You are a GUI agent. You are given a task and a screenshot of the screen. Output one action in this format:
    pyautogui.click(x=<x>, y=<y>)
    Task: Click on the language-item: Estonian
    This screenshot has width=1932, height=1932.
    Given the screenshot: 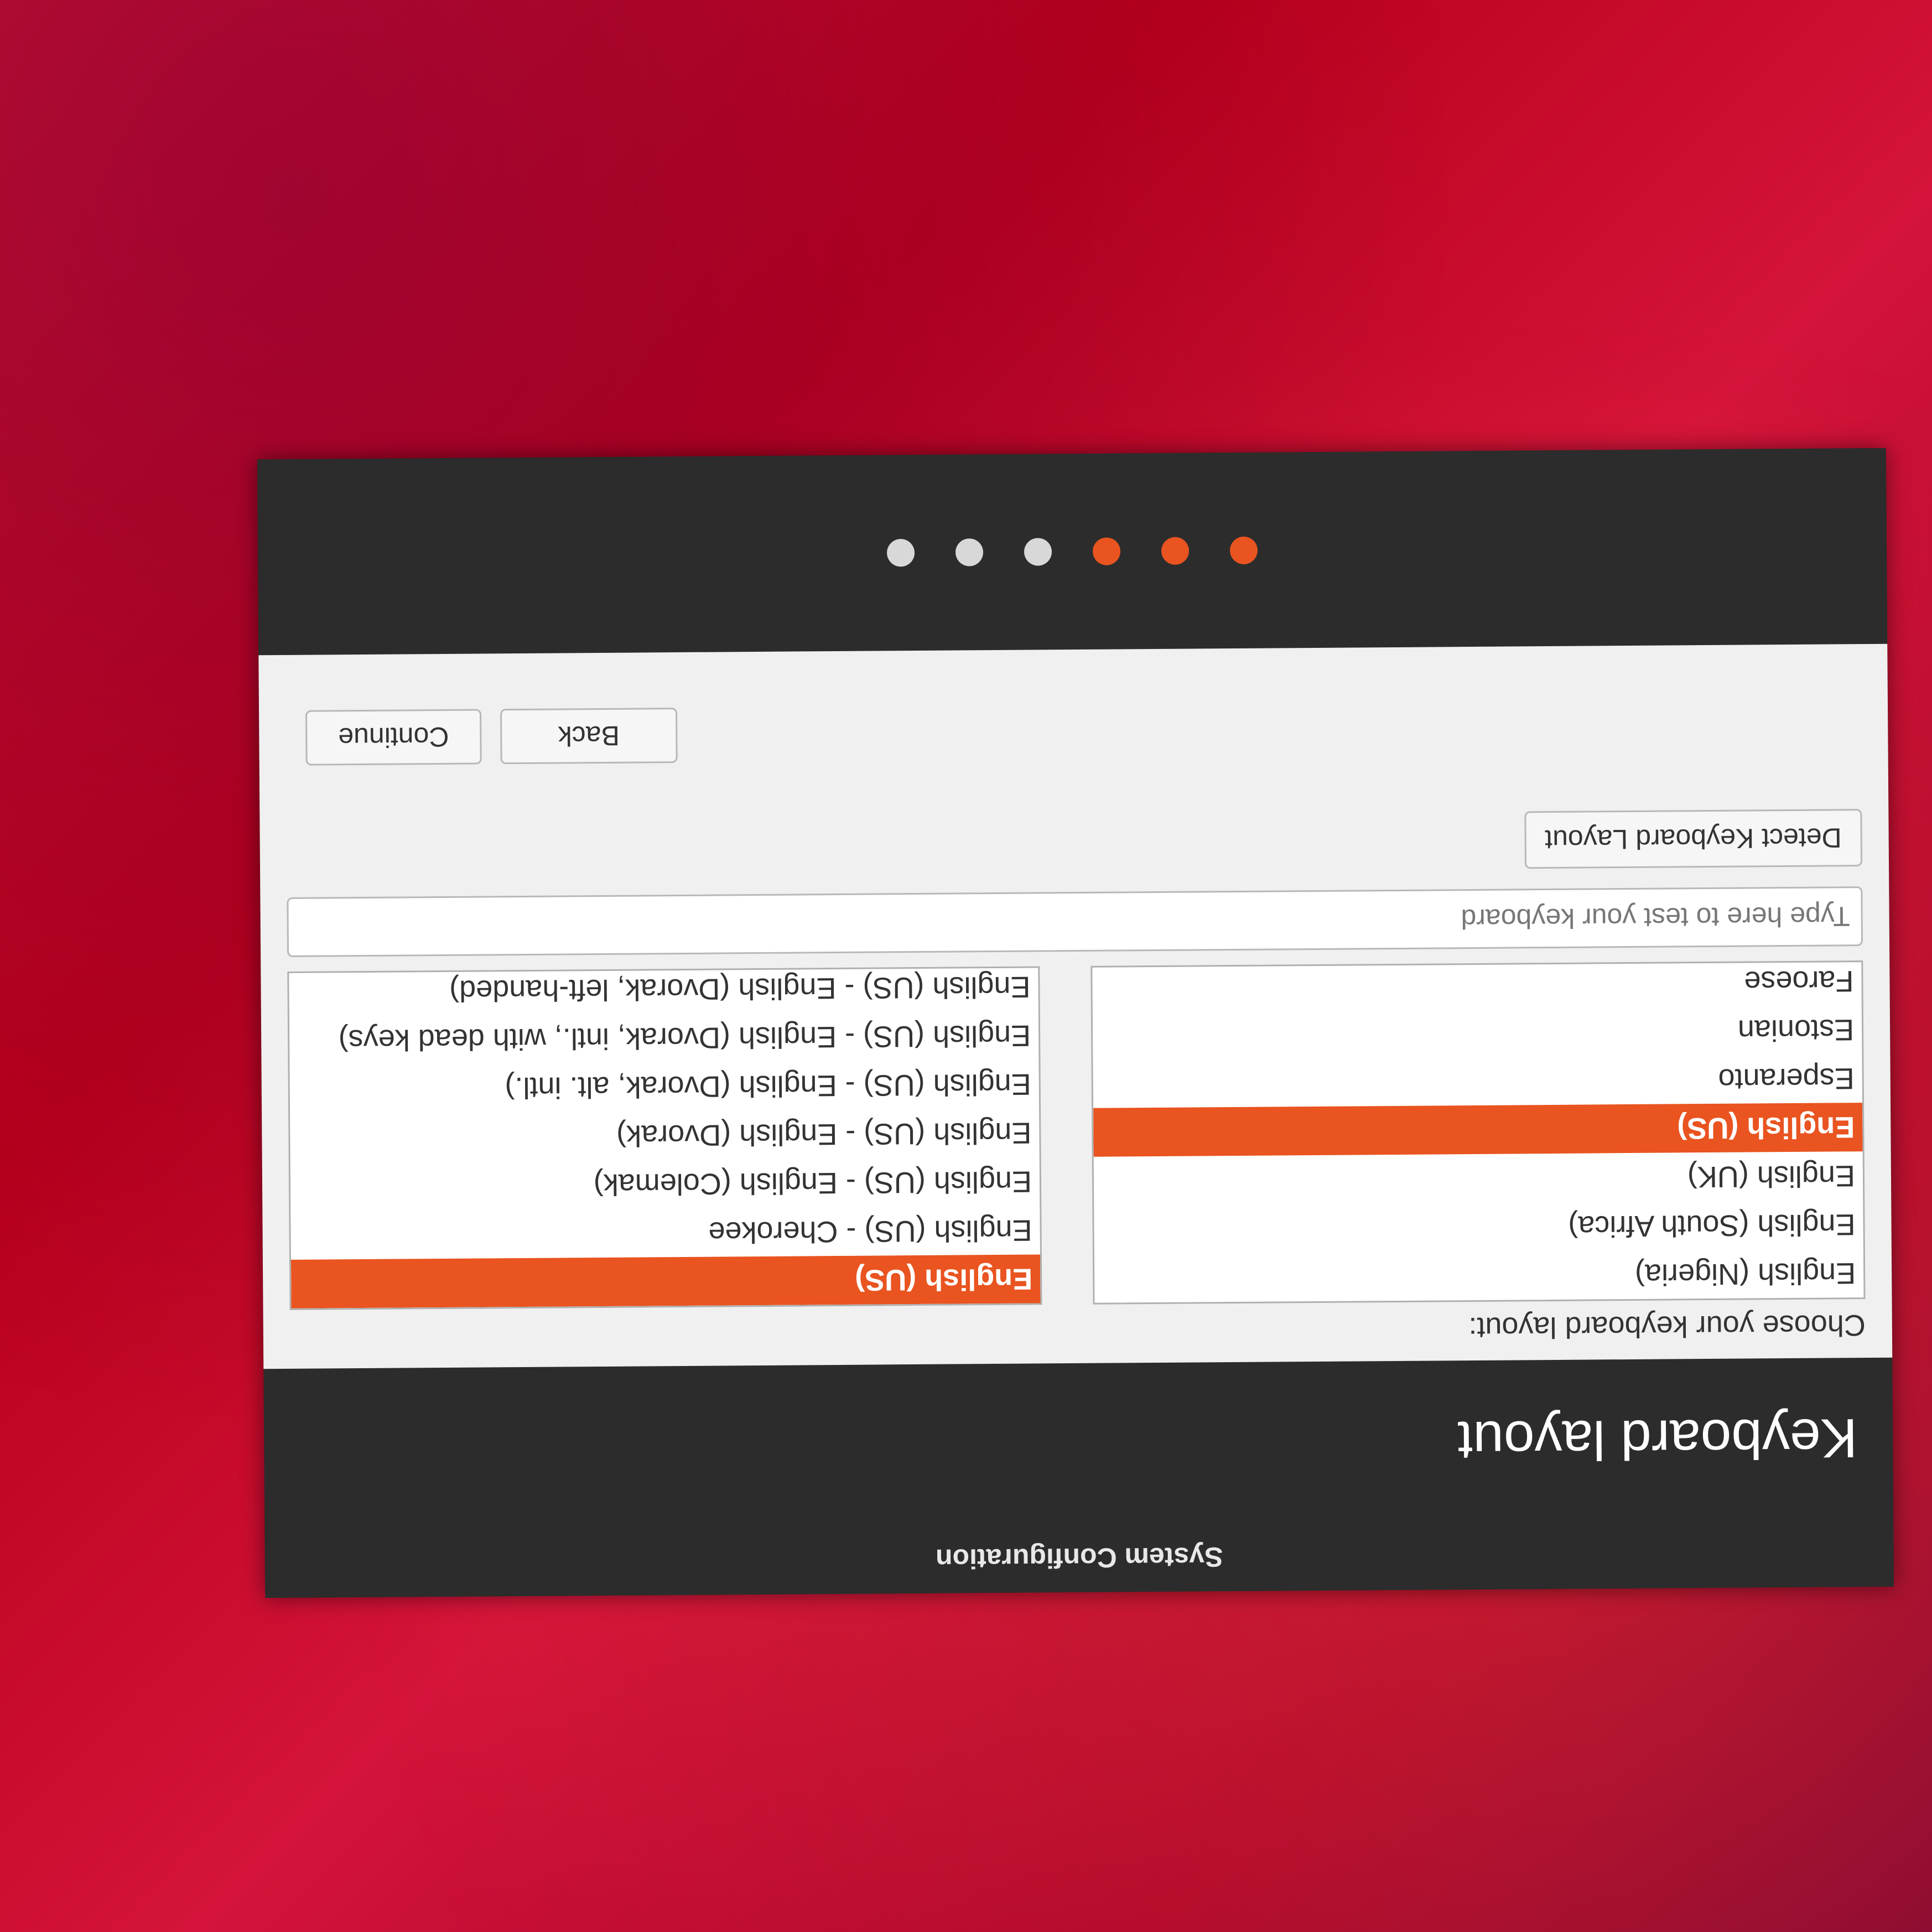 What is the action you would take?
    pyautogui.click(x=1477, y=1032)
    